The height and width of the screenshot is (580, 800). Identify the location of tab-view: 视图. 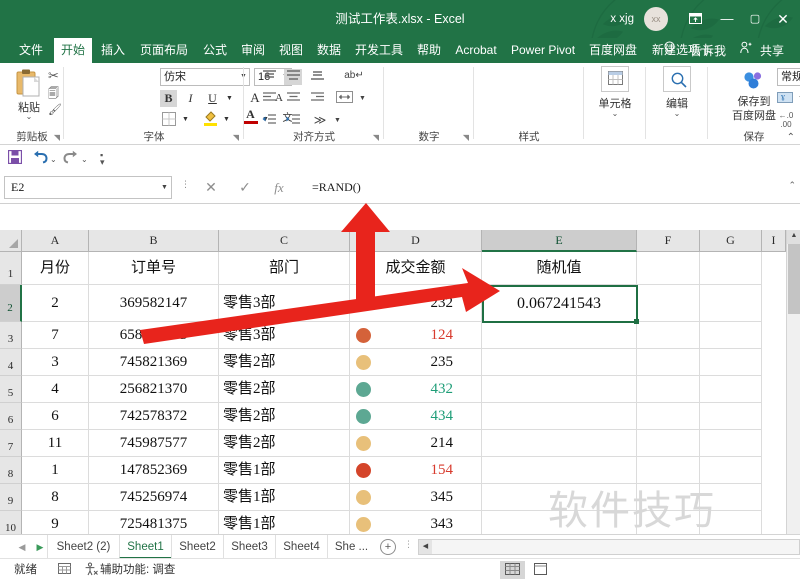
(291, 50).